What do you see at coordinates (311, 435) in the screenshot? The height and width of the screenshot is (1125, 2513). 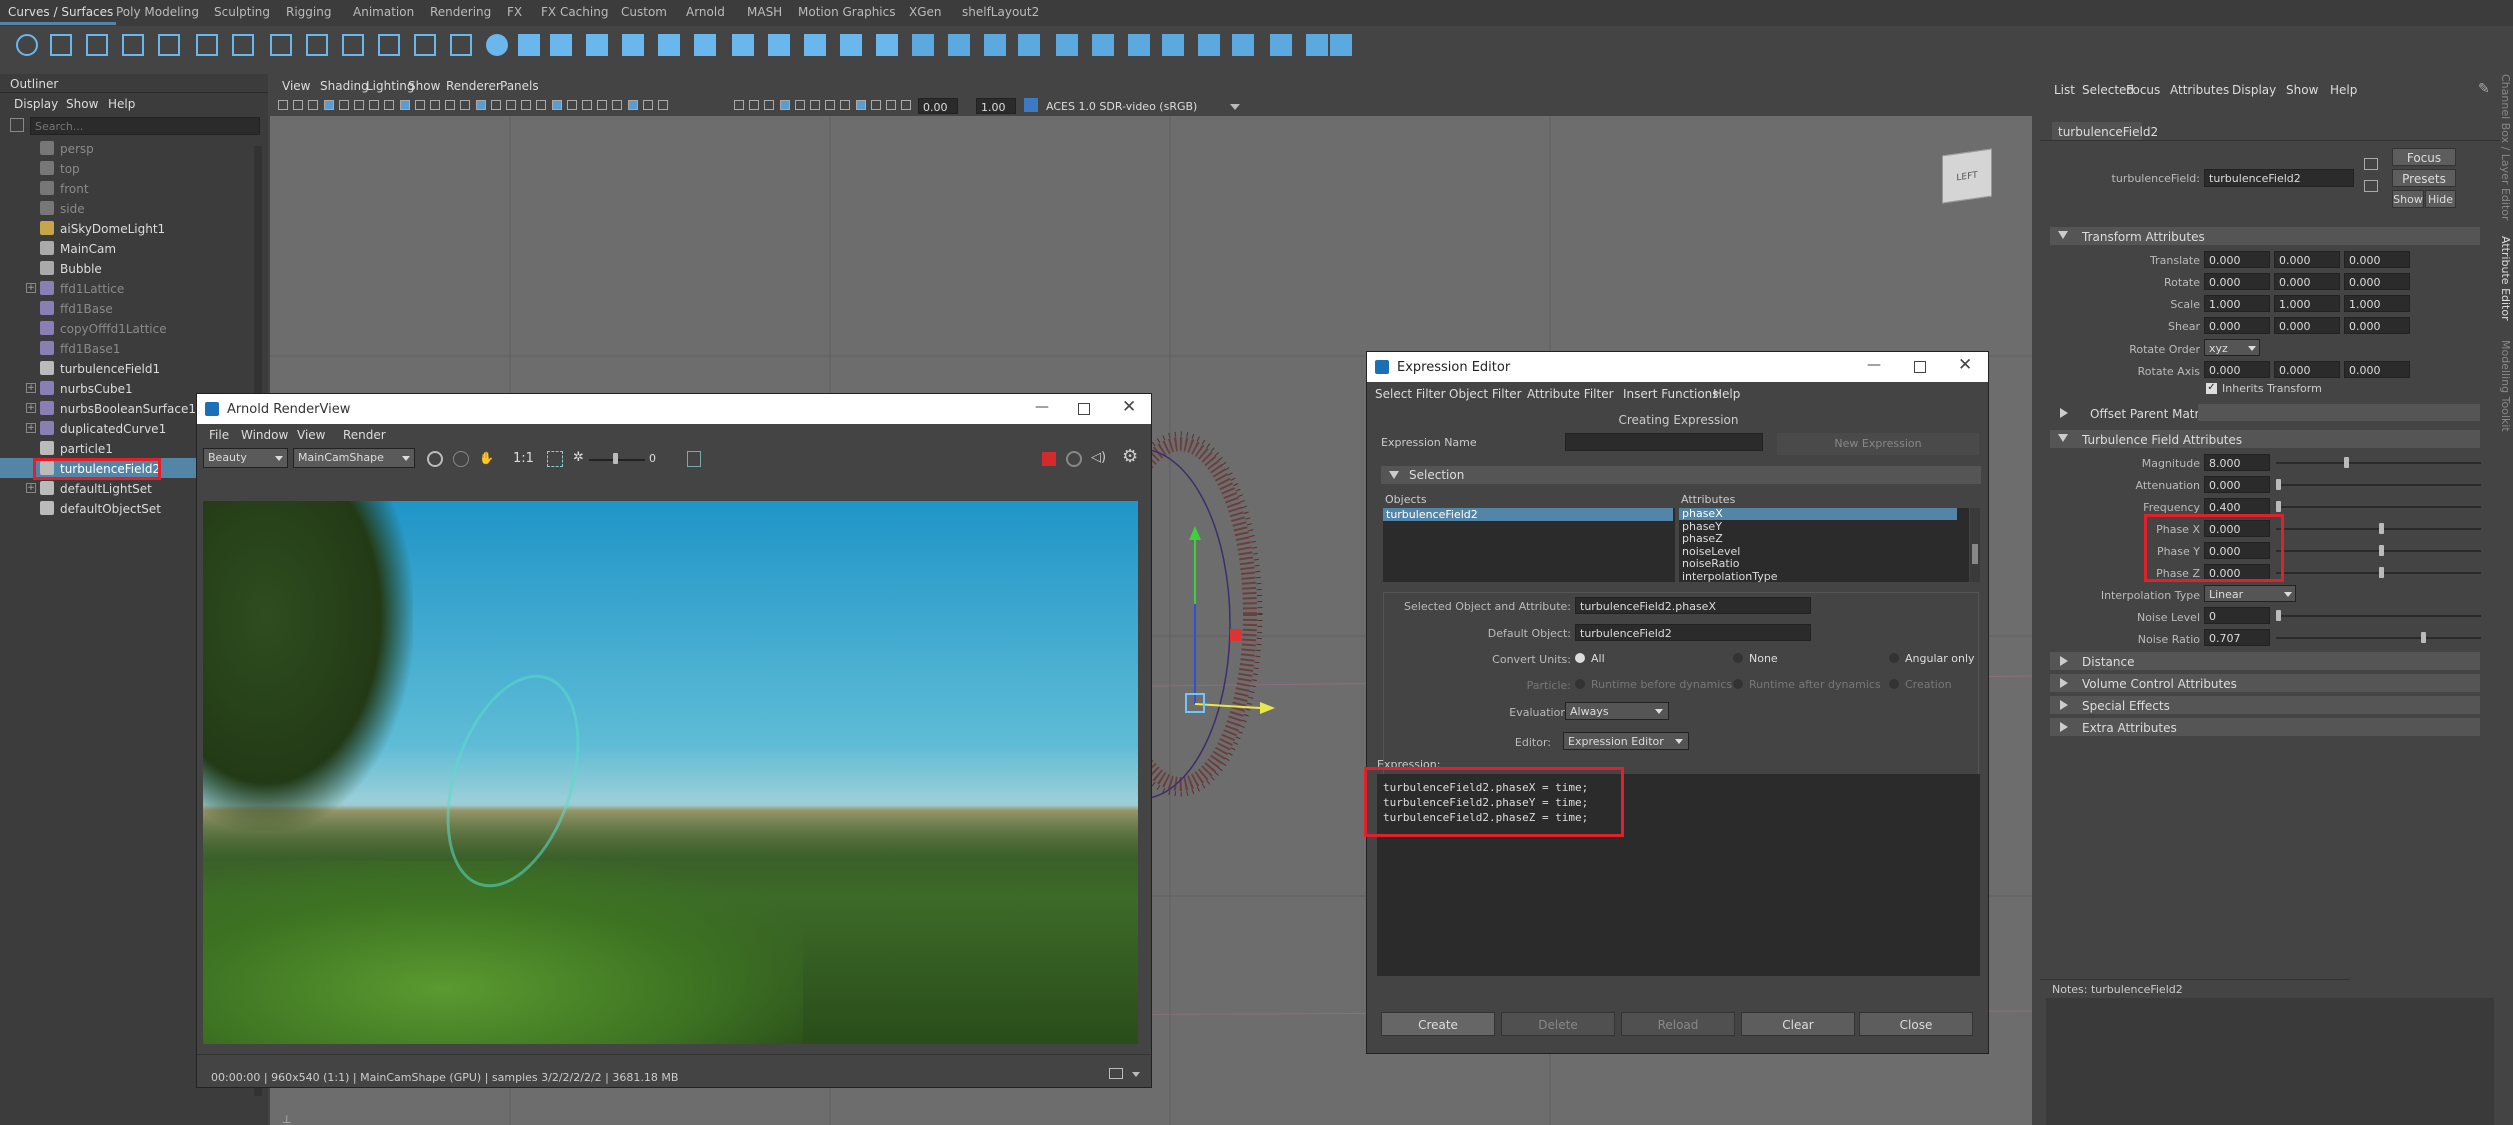 I see `renderview-menu-view: View` at bounding box center [311, 435].